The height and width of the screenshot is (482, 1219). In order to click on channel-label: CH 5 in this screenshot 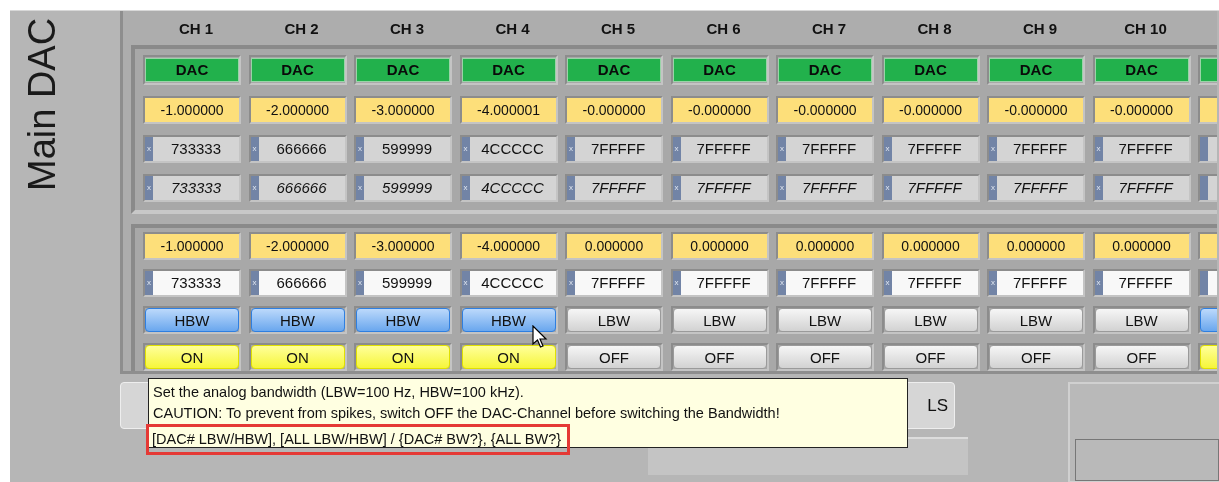, I will do `click(618, 28)`.